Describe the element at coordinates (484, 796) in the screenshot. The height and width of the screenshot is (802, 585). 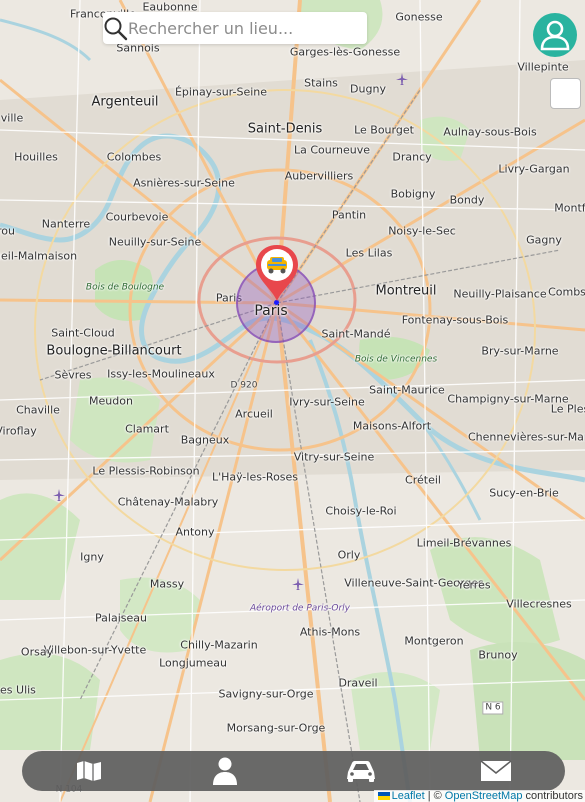
I see `osm-link: OpenStreetMap` at that location.